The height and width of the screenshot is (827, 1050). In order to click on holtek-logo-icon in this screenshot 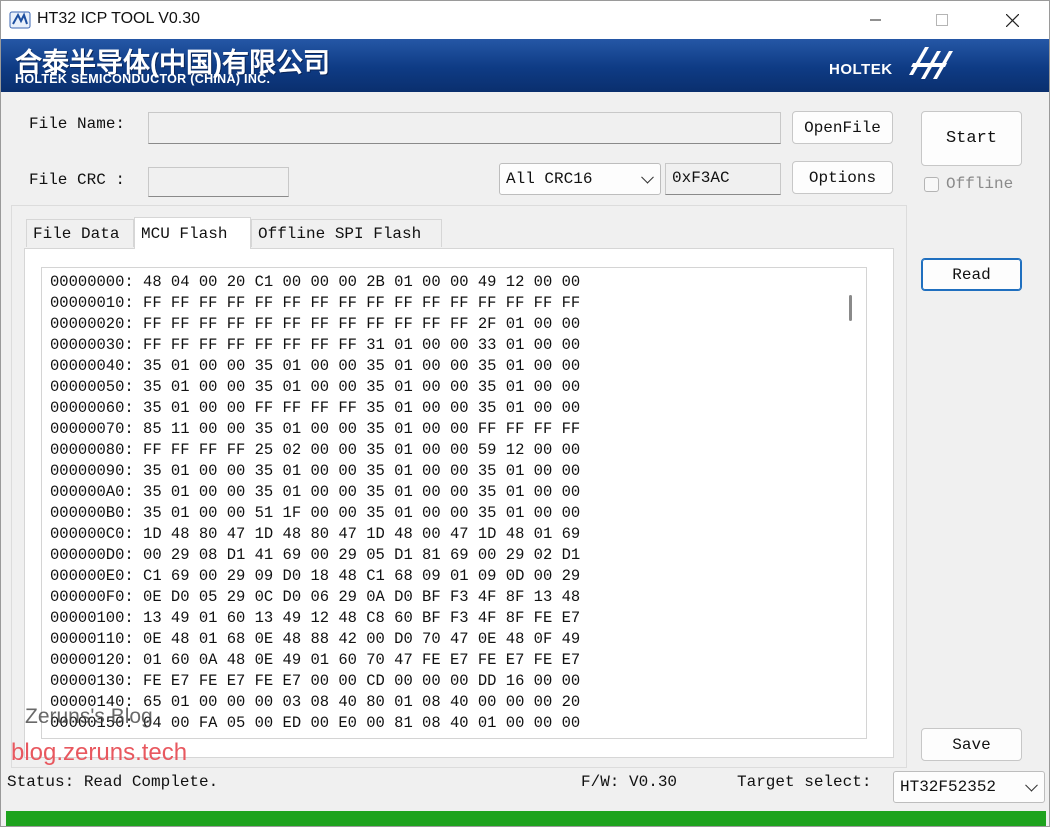, I will do `click(931, 63)`.